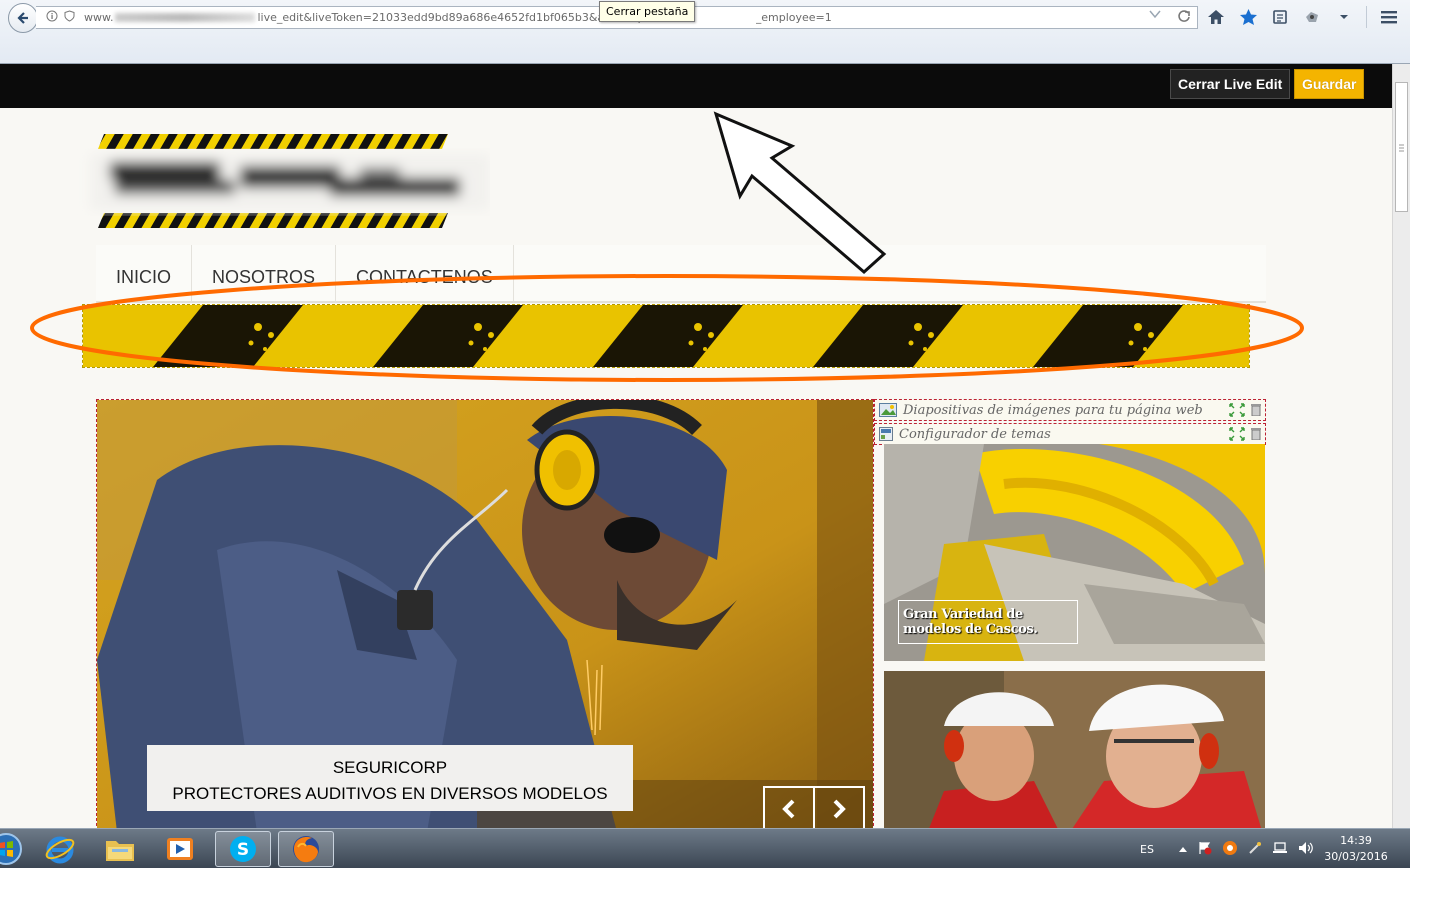 This screenshot has height=900, width=1440. I want to click on action-center-flag-icon, so click(1205, 849).